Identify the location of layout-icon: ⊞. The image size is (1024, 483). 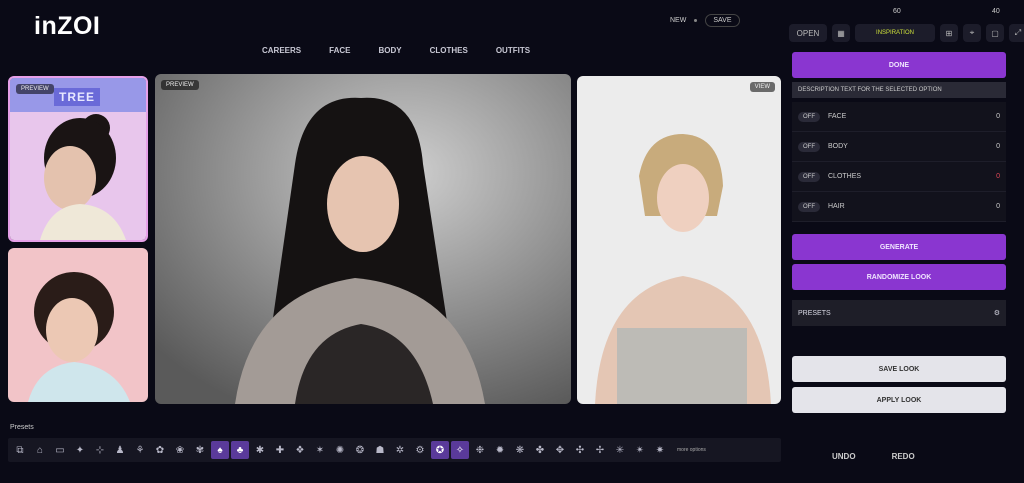
(949, 33).